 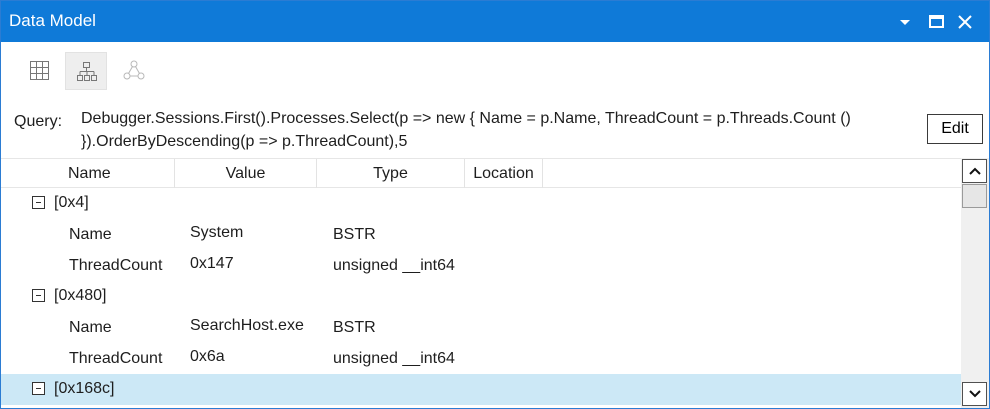 I want to click on vertical-scrollbar, so click(x=975, y=283).